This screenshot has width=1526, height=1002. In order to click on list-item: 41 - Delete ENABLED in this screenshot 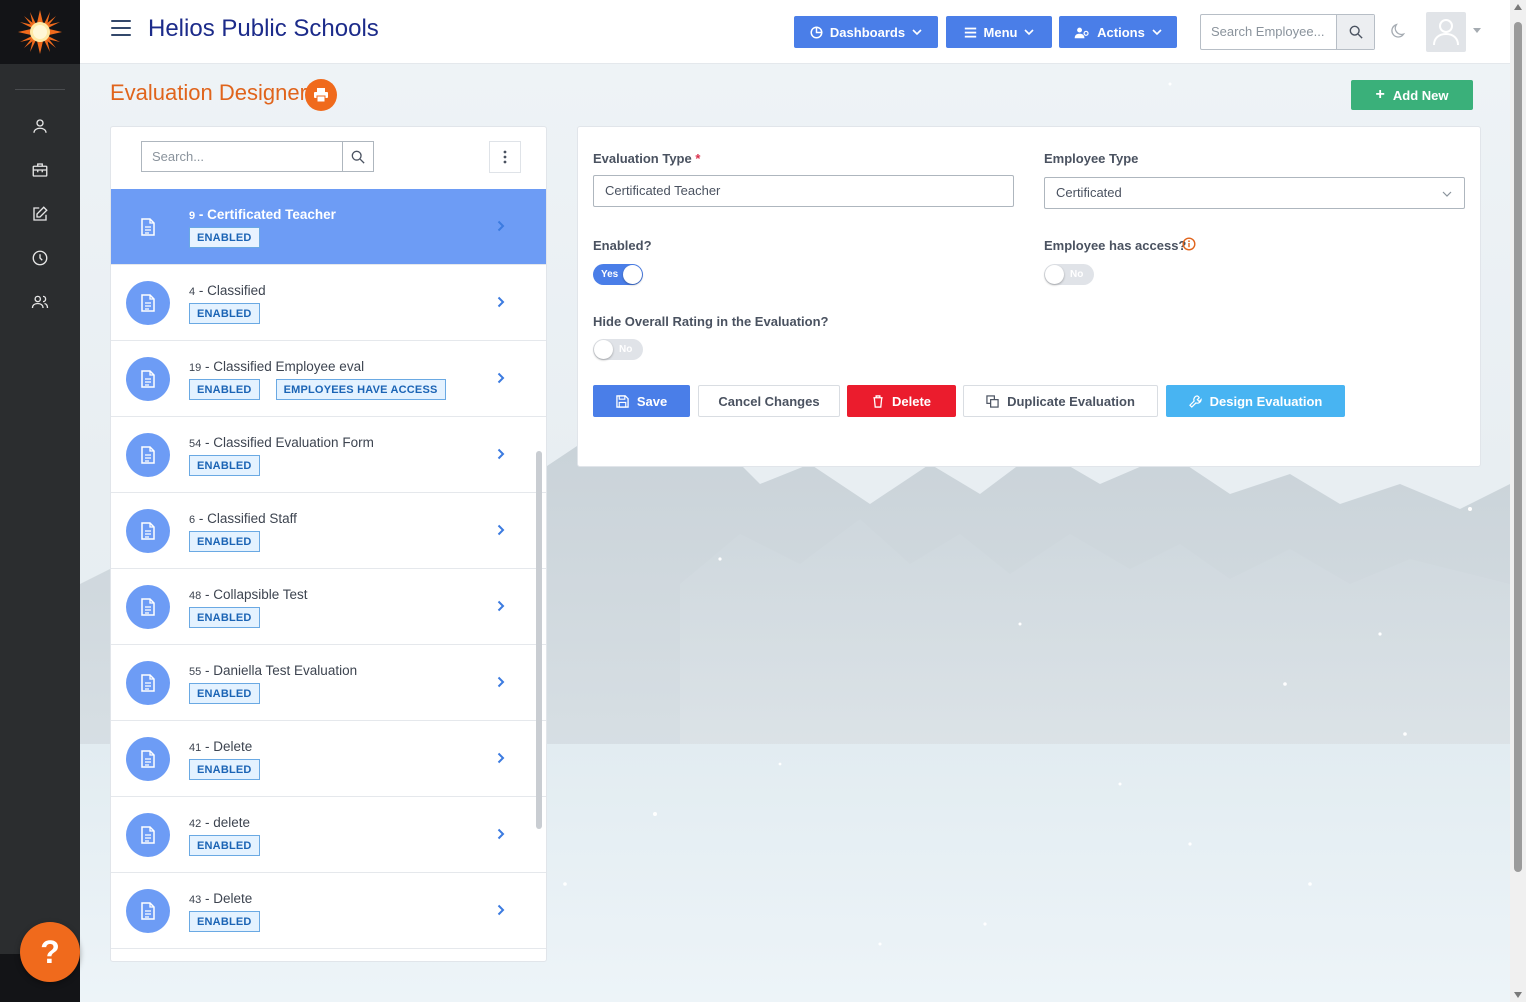, I will do `click(328, 759)`.